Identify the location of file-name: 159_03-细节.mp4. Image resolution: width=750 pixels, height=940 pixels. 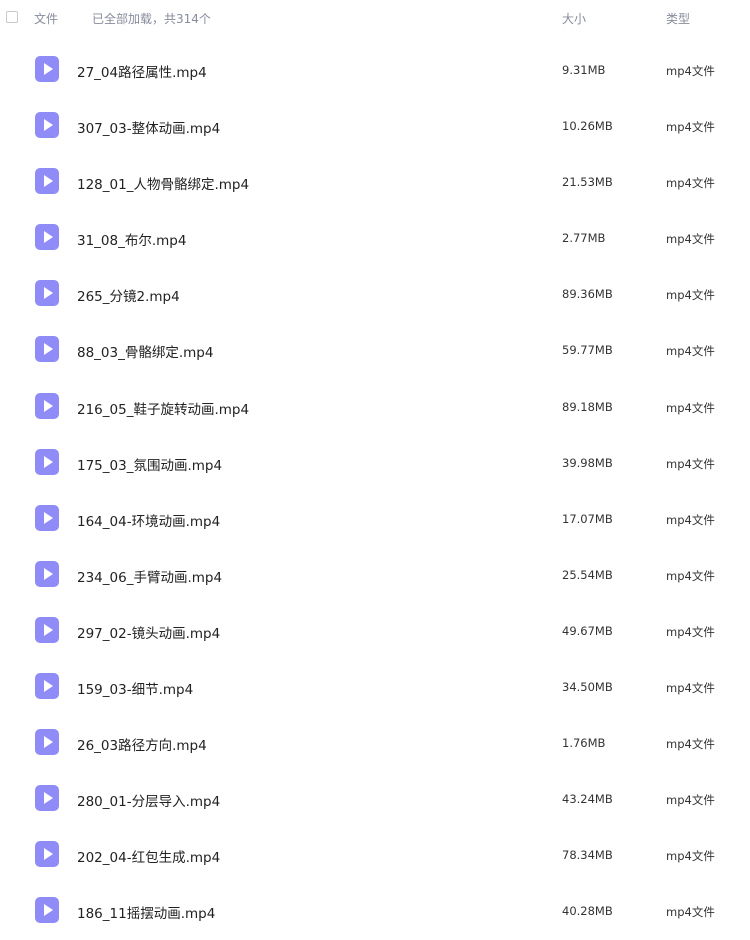
(135, 688).